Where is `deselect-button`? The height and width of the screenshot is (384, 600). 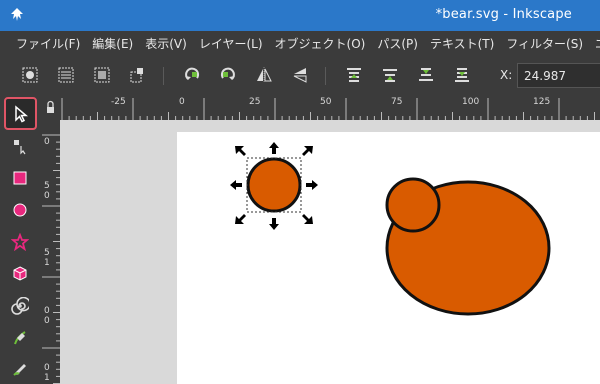 deselect-button is located at coordinates (138, 75).